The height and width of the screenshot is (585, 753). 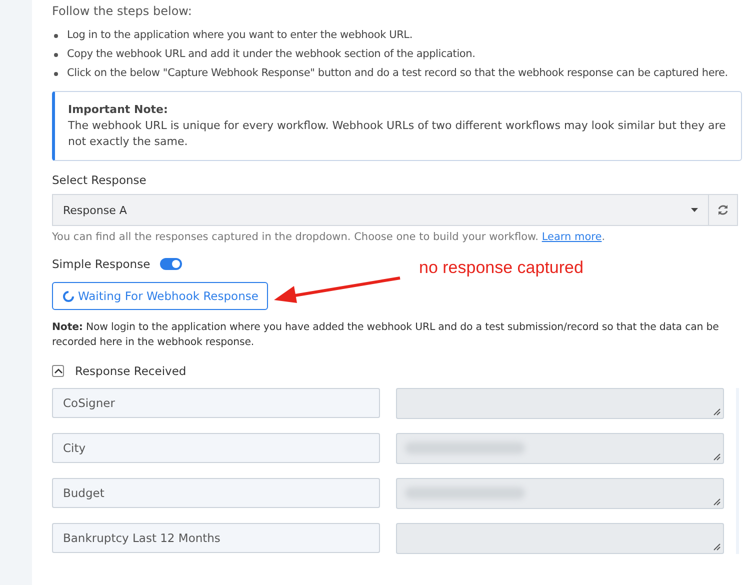 I want to click on refresh-icon, so click(x=723, y=210).